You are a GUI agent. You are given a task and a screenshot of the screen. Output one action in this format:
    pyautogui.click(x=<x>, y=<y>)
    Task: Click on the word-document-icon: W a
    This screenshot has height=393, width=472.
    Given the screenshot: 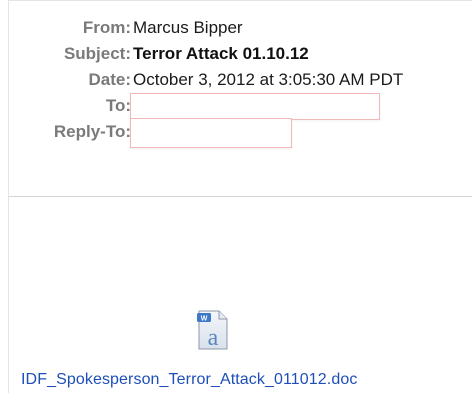 What is the action you would take?
    pyautogui.click(x=213, y=330)
    